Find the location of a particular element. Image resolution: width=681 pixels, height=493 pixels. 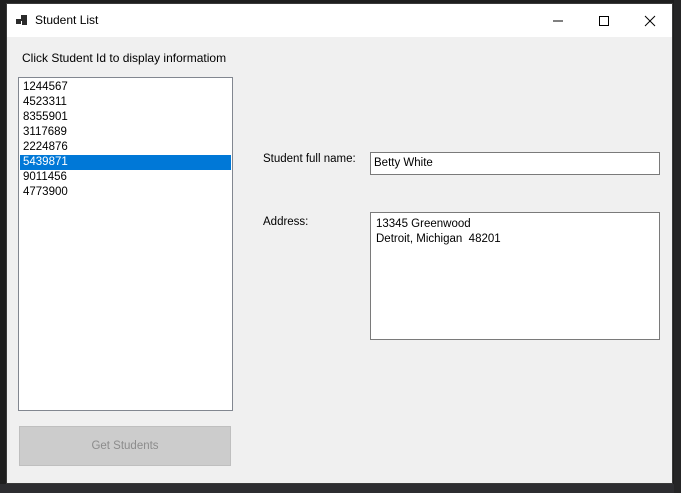

list-item: 3117689 is located at coordinates (125, 132).